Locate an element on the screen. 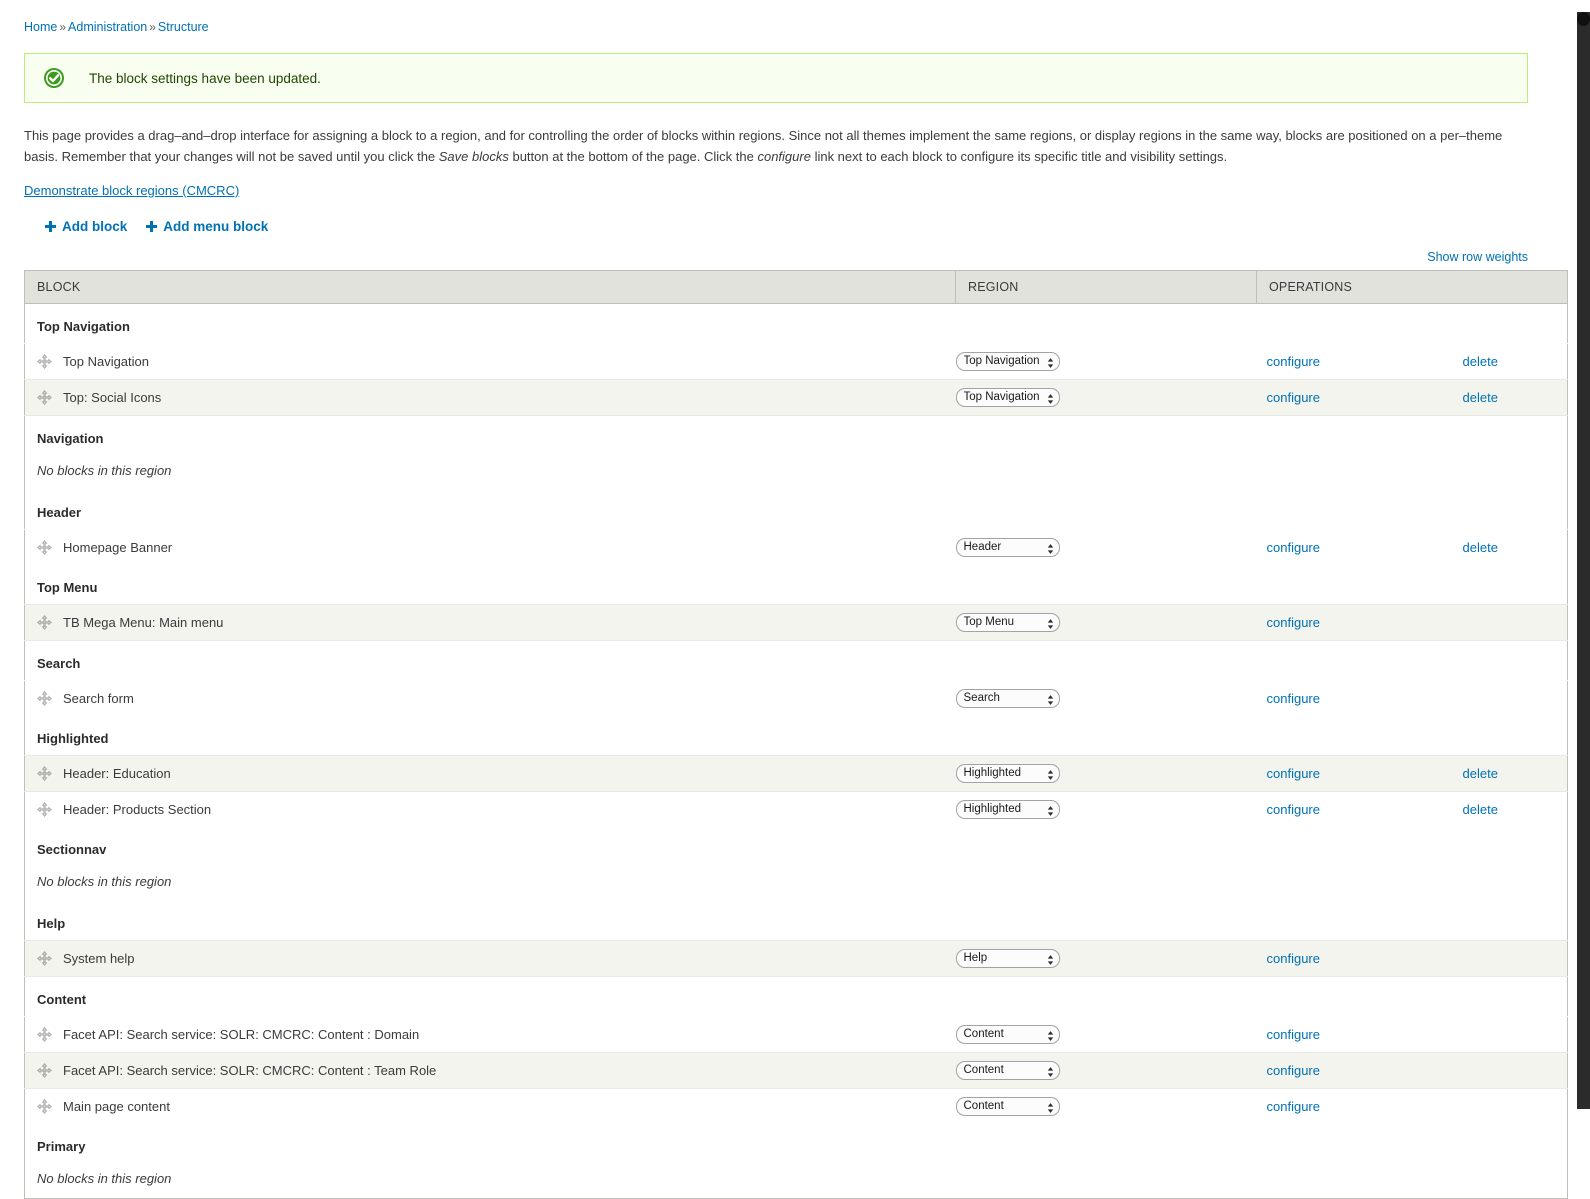 The width and height of the screenshot is (1590, 1199). region-title: Highlighted is located at coordinates (796, 736).